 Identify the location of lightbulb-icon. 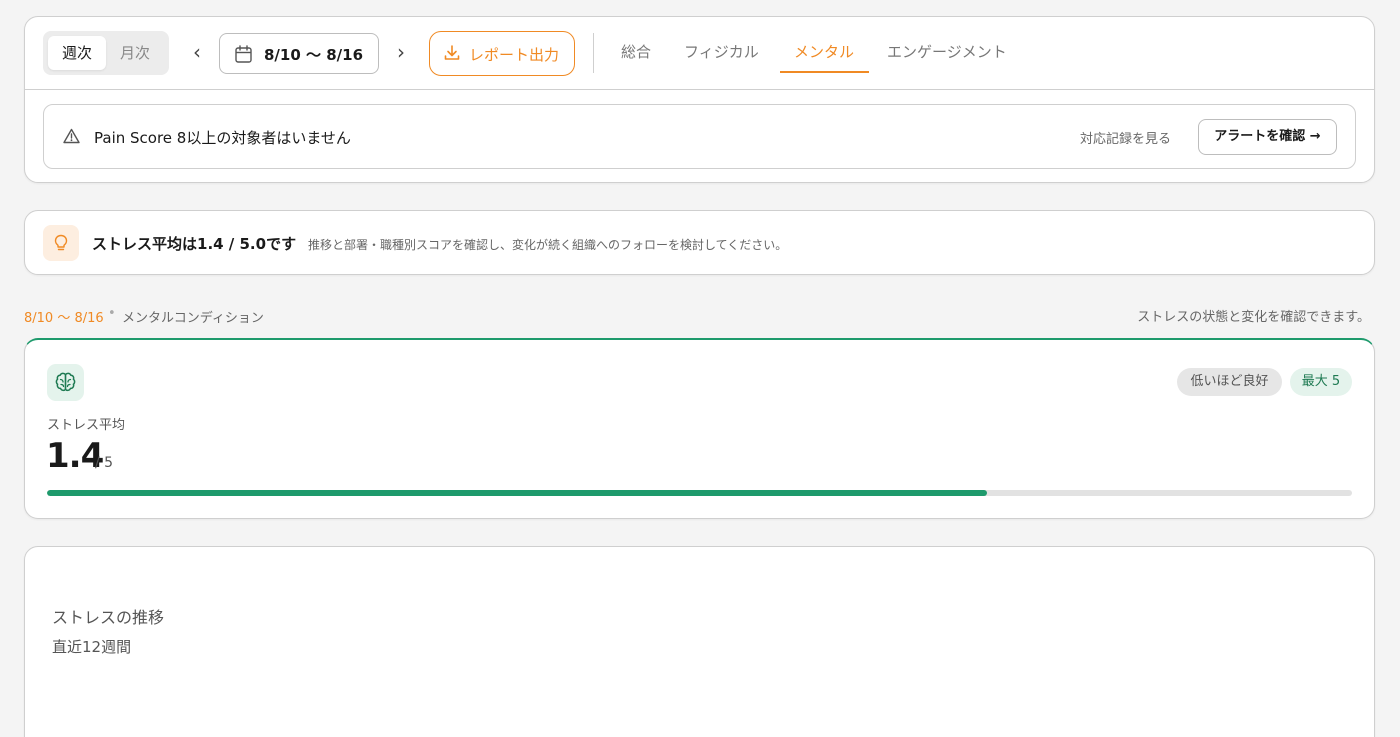
(61, 242).